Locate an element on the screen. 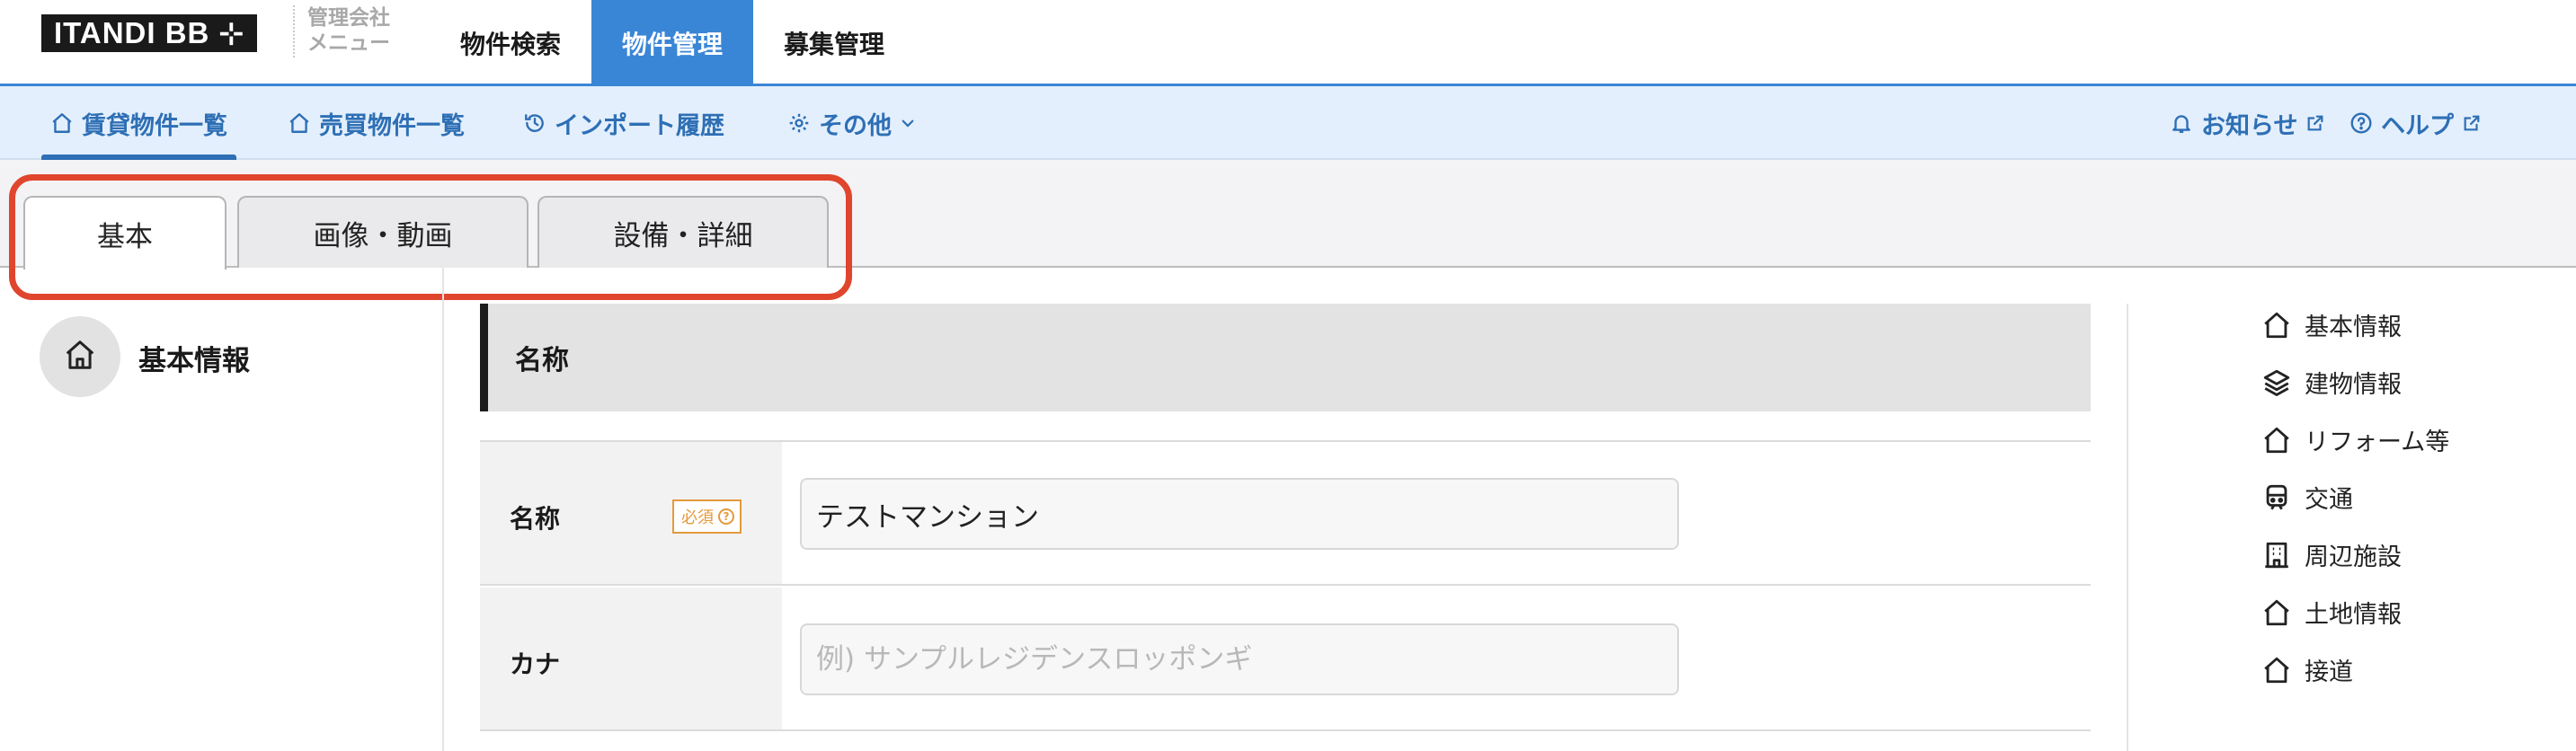 This screenshot has height=751, width=2576. section-nav-label: 接道 is located at coordinates (2329, 672).